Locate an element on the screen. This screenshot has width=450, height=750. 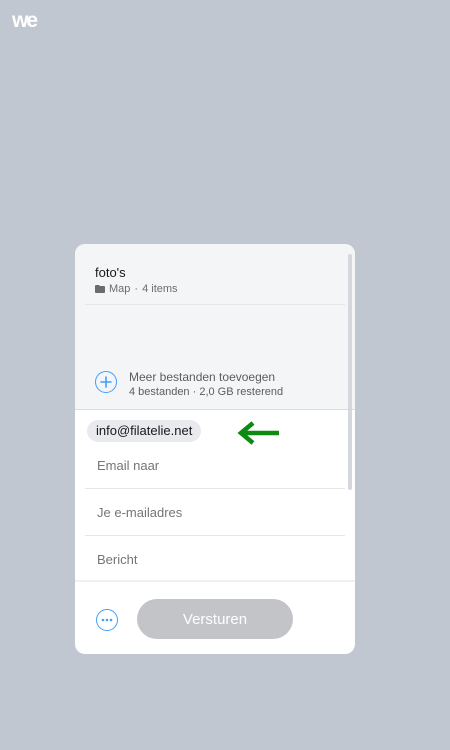
folder-type: Map is located at coordinates (120, 289).